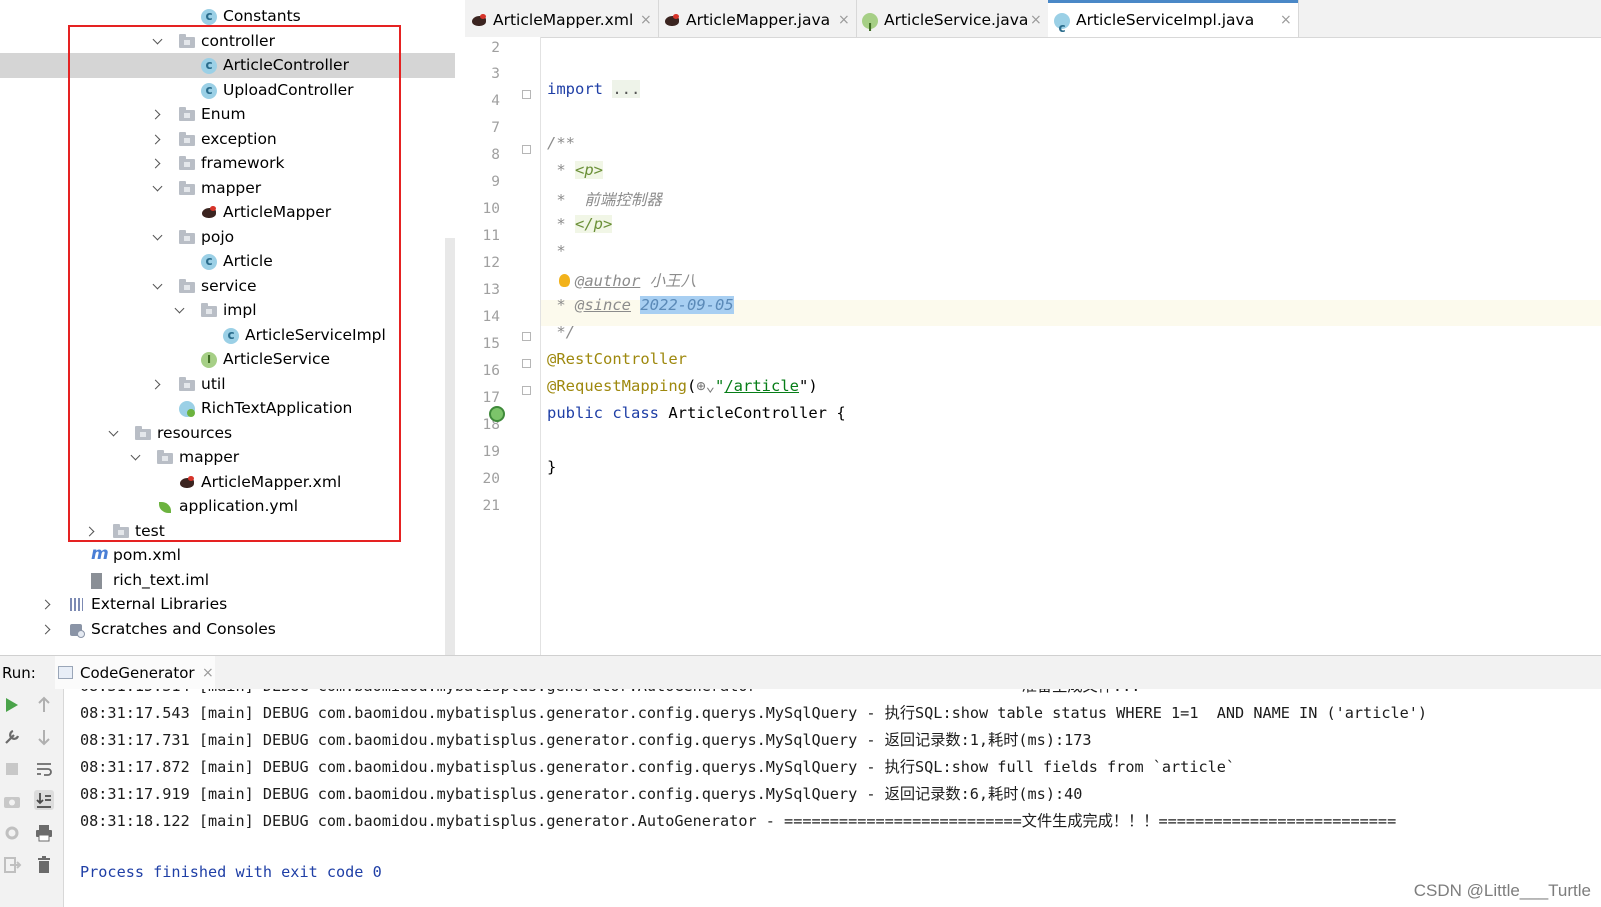 This screenshot has height=907, width=1601. What do you see at coordinates (77, 605) in the screenshot?
I see `libraries-icon` at bounding box center [77, 605].